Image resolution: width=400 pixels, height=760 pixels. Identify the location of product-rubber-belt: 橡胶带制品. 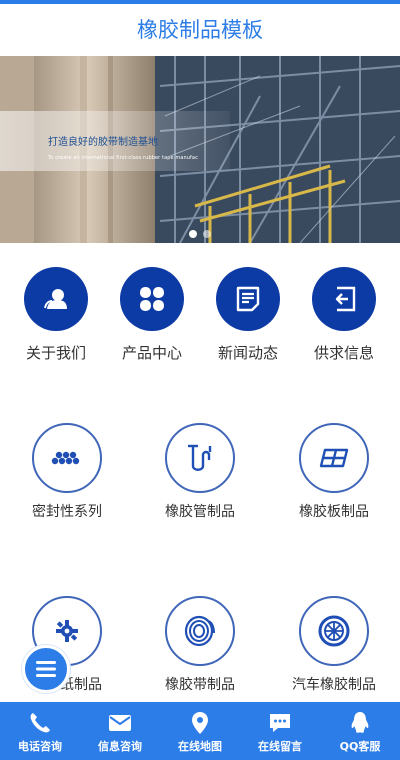
(200, 646).